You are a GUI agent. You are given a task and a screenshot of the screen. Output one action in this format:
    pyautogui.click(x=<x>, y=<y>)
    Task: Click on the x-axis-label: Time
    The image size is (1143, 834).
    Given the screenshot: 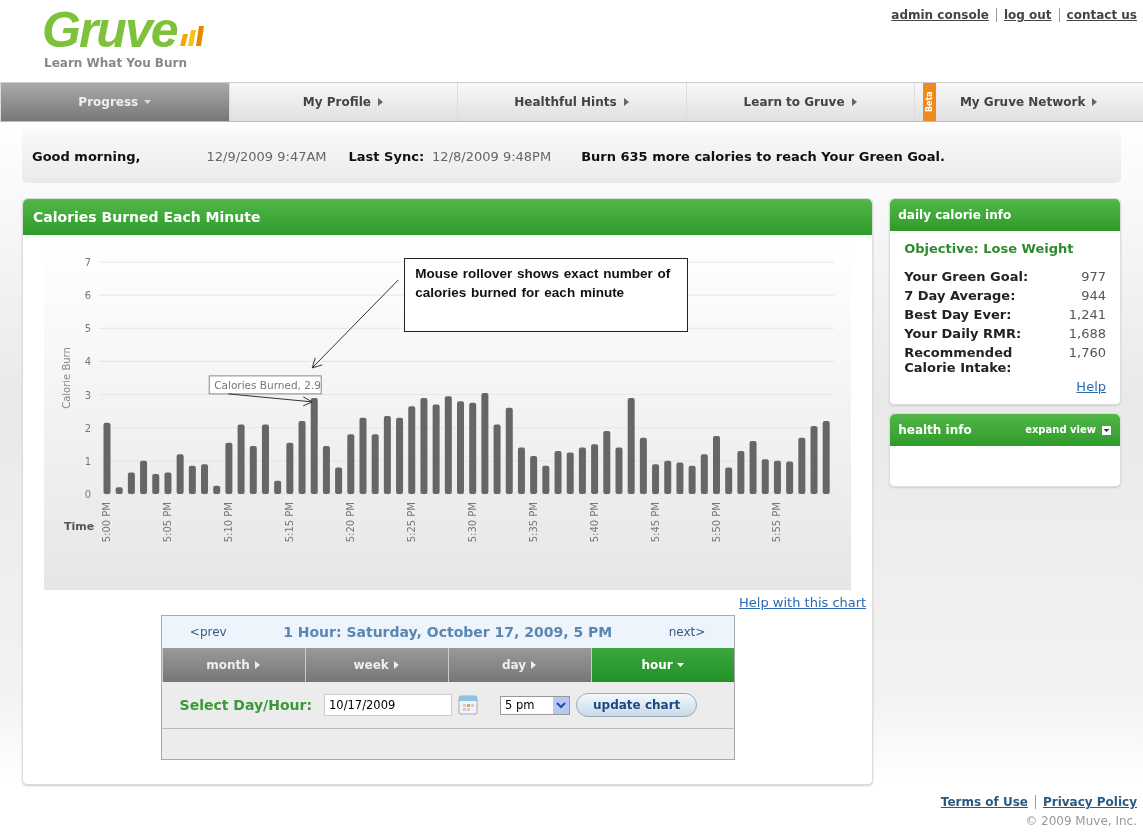 What is the action you would take?
    pyautogui.click(x=79, y=526)
    